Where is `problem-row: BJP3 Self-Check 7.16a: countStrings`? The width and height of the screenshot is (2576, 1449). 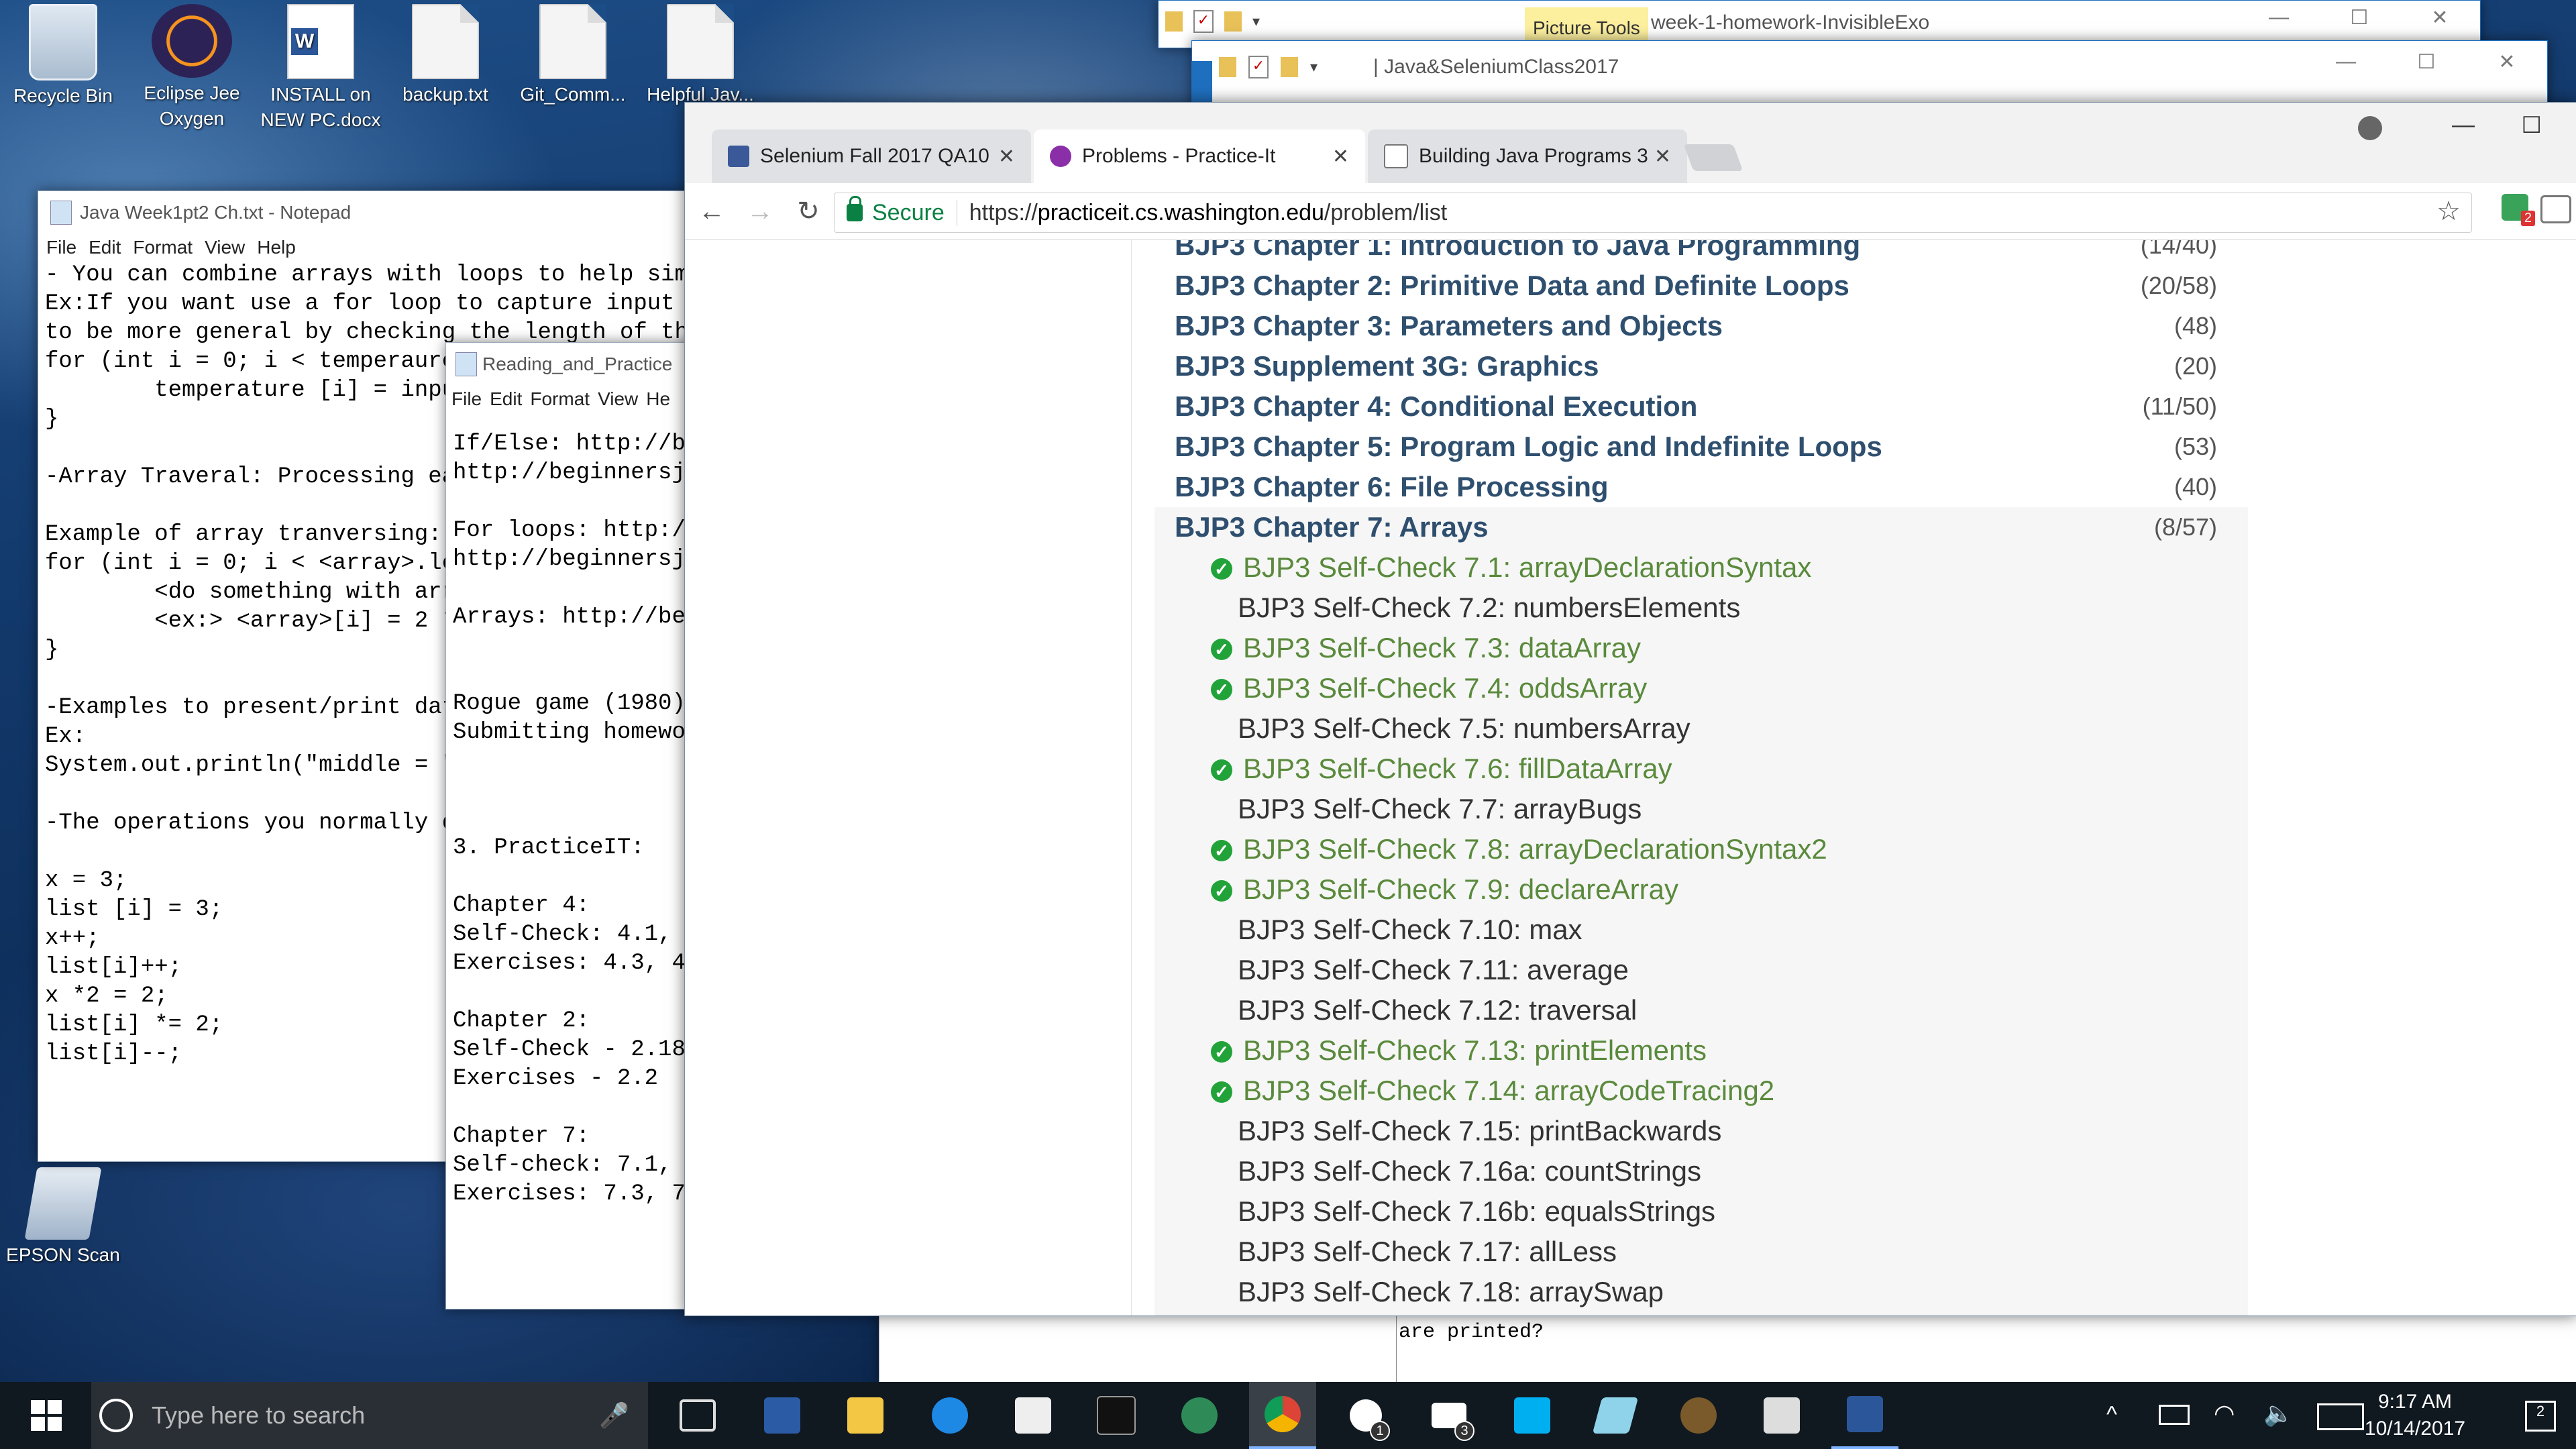
problem-row: BJP3 Self-Check 7.16a: countStrings is located at coordinates (1701, 1171).